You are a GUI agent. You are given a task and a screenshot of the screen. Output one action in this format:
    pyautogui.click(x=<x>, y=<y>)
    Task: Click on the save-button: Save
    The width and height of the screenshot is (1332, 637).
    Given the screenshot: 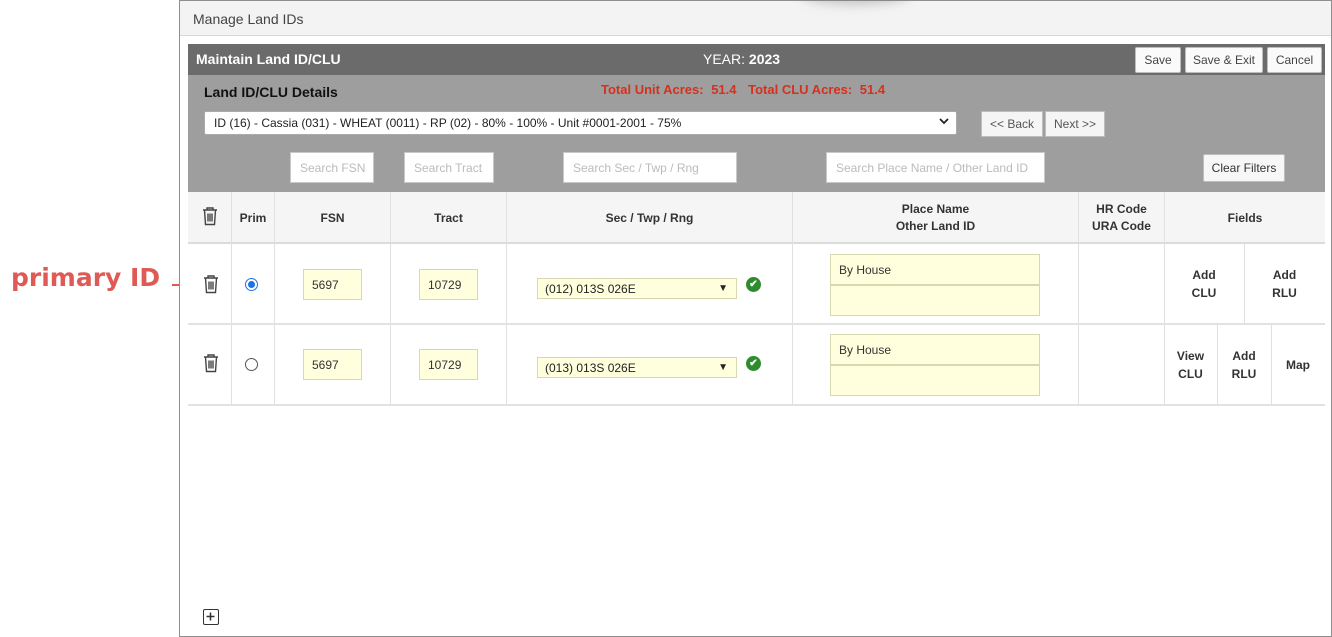 What is the action you would take?
    pyautogui.click(x=1158, y=60)
    